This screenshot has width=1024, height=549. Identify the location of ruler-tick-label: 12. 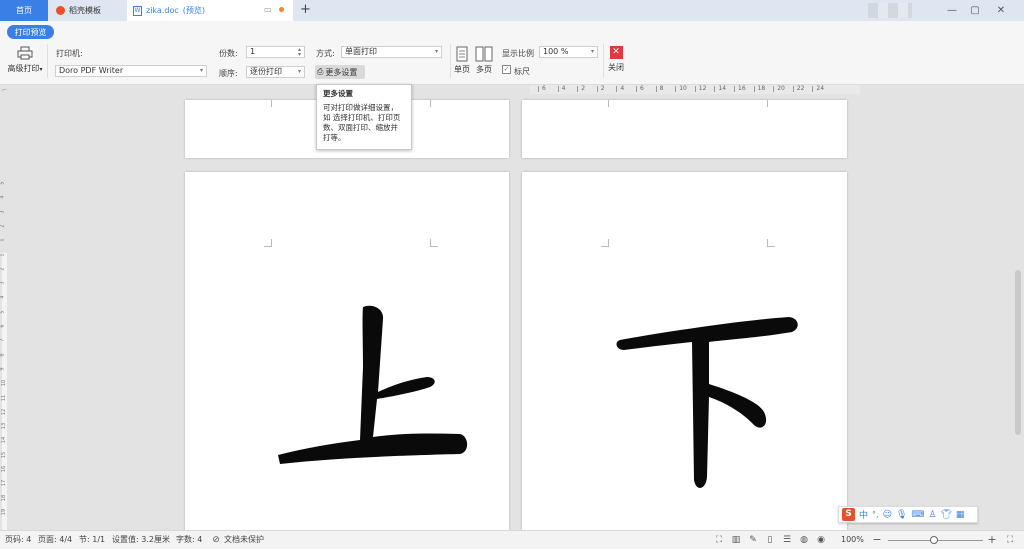
(702, 88).